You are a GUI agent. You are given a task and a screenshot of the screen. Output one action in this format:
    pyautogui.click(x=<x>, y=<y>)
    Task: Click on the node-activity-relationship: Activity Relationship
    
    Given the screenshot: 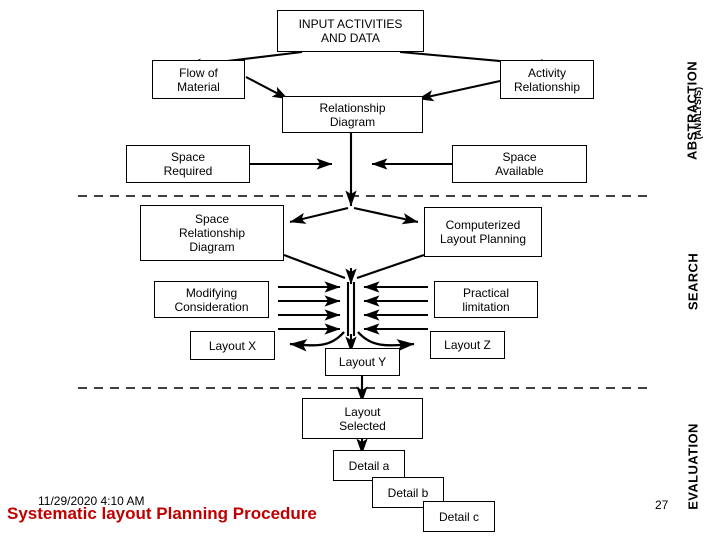 What is the action you would take?
    pyautogui.click(x=547, y=79)
    